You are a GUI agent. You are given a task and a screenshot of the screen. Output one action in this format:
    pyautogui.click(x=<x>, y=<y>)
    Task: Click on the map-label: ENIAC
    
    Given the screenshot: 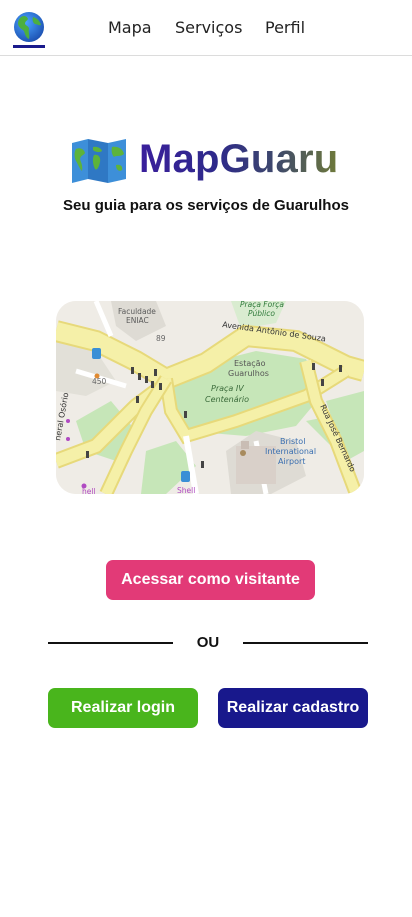 What is the action you would take?
    pyautogui.click(x=137, y=320)
    